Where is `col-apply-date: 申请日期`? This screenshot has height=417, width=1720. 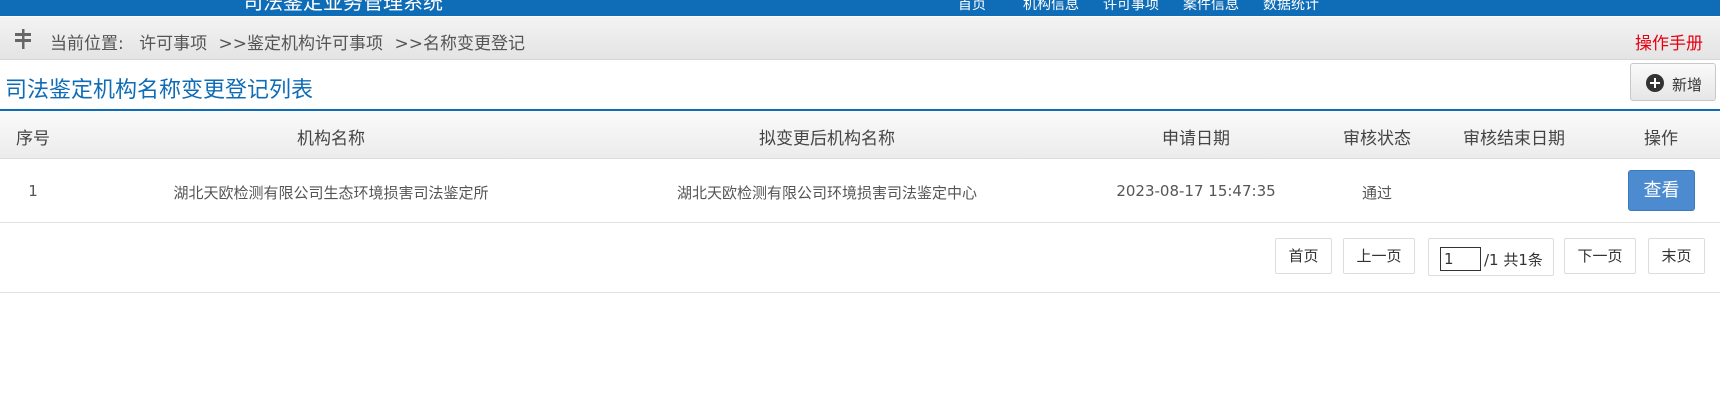
col-apply-date: 申请日期 is located at coordinates (1196, 139).